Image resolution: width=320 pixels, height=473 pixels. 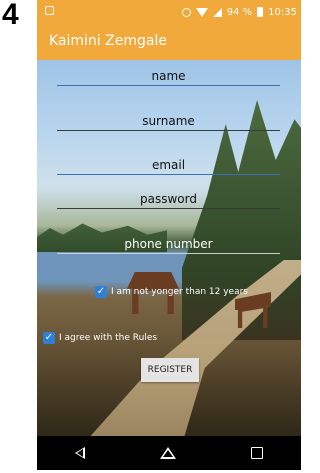 What do you see at coordinates (257, 453) in the screenshot?
I see `recent-apps-icon` at bounding box center [257, 453].